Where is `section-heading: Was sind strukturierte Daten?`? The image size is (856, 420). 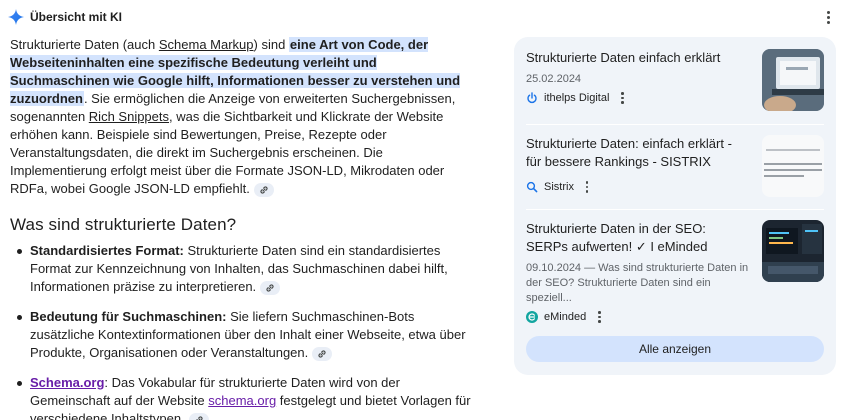
section-heading: Was sind strukturierte Daten? is located at coordinates (123, 224).